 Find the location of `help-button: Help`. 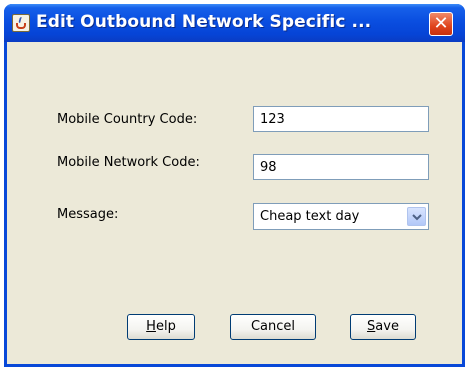

help-button: Help is located at coordinates (161, 327).